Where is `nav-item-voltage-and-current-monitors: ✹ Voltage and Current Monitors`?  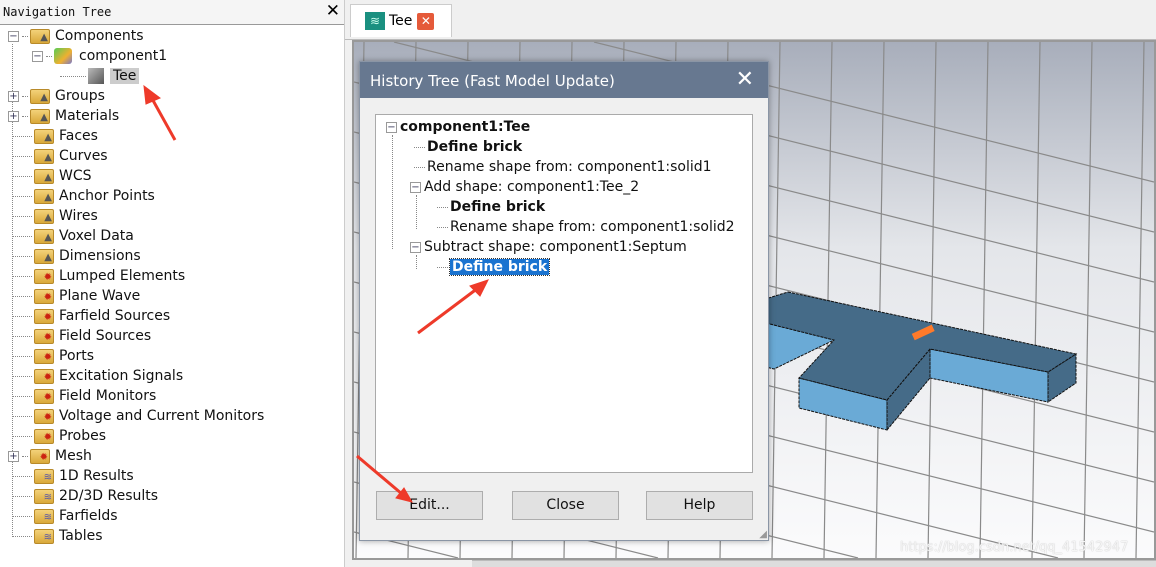
nav-item-voltage-and-current-monitors: ✹ Voltage and Current Monitors is located at coordinates (136, 416).